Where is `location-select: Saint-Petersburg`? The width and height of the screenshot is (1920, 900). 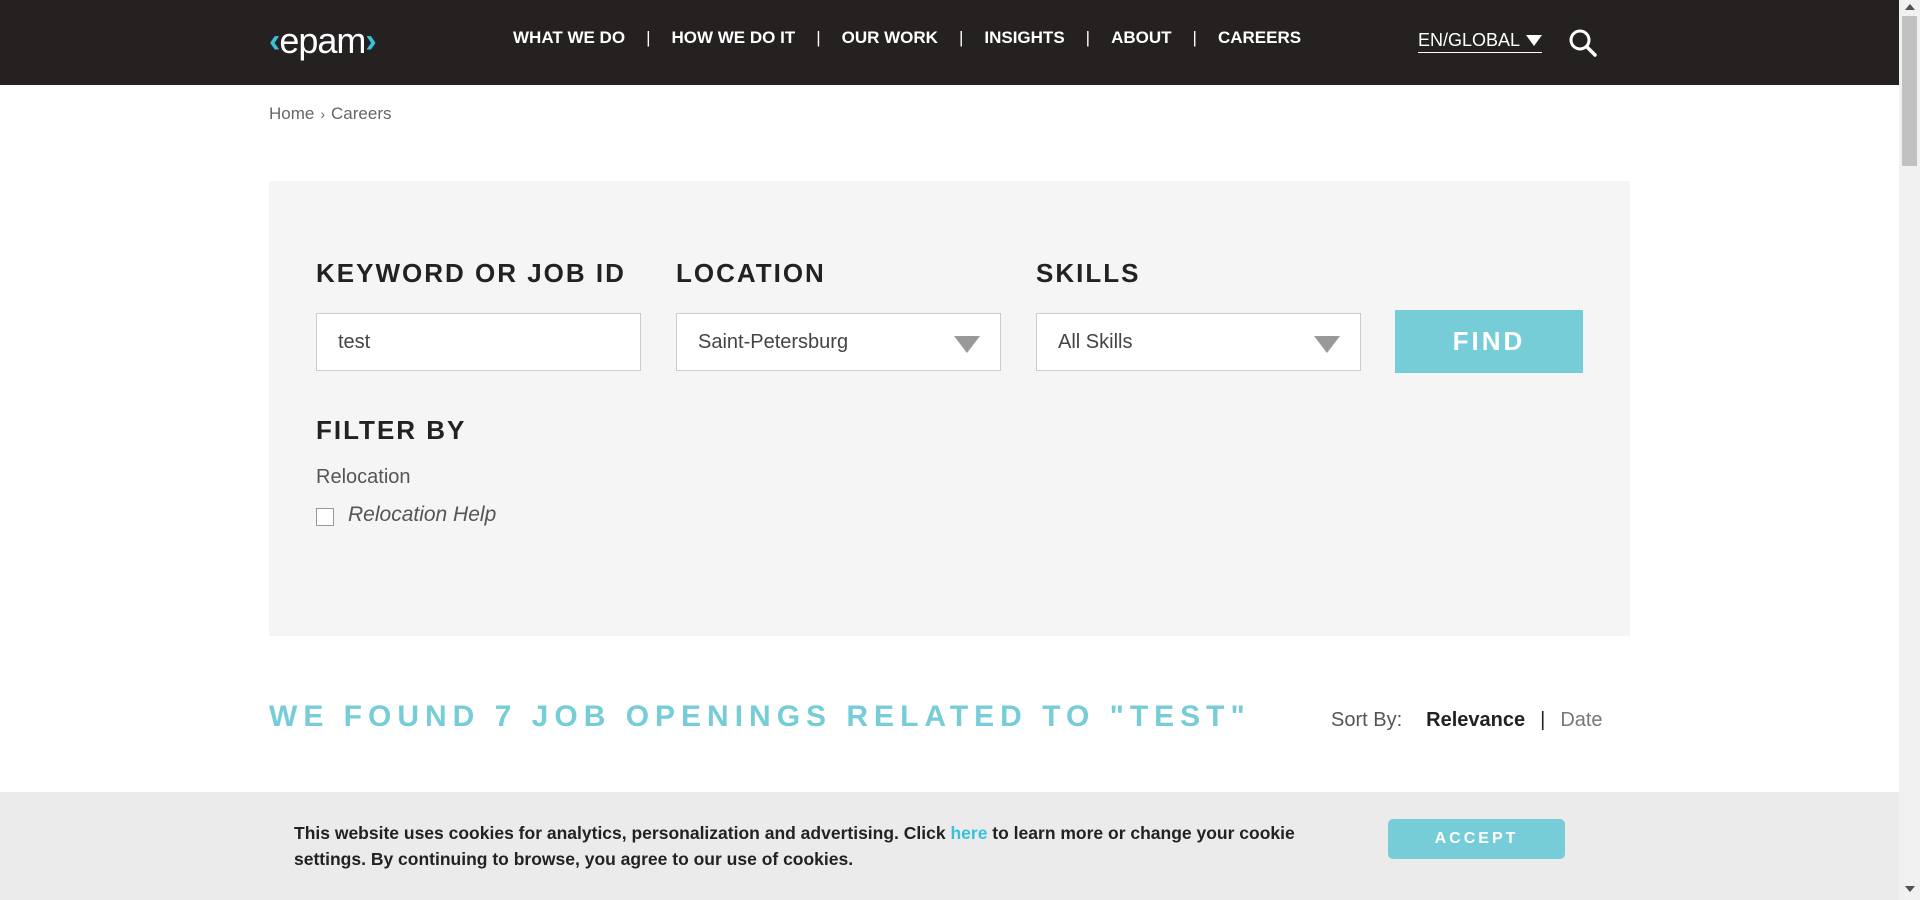 location-select: Saint-Petersburg is located at coordinates (838, 342).